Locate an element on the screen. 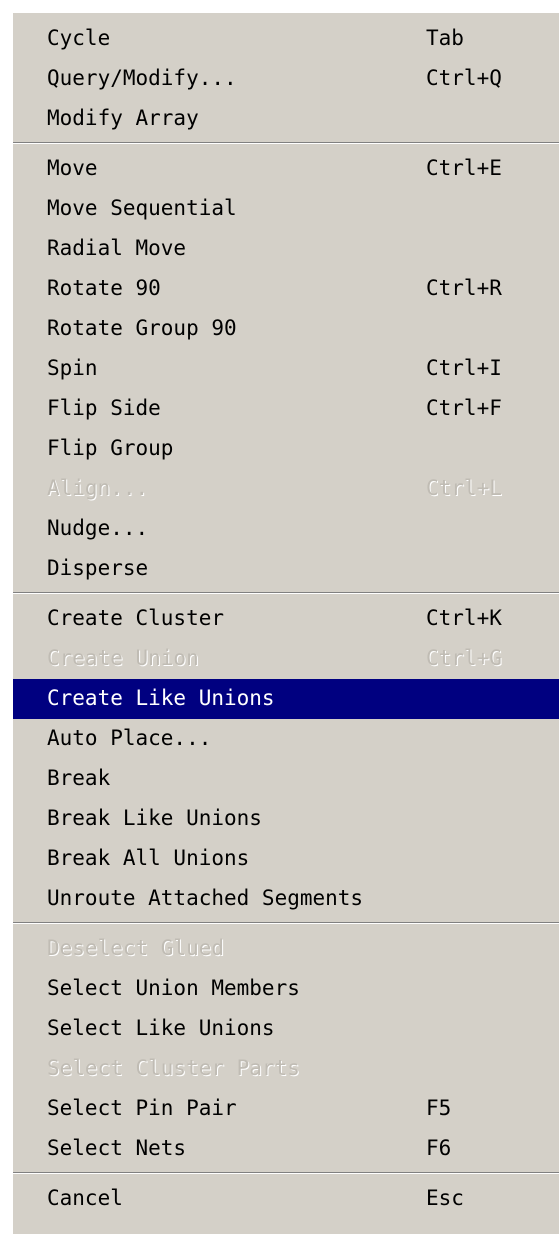 This screenshot has height=1234, width=559. menu-item-break: Break is located at coordinates (286, 779).